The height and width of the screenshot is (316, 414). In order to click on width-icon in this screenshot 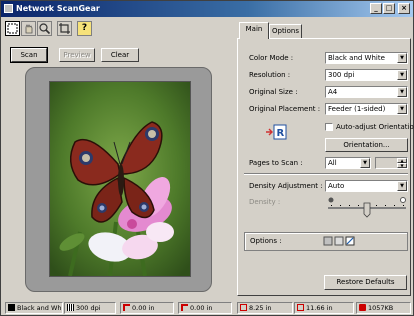, I will do `click(243, 307)`.